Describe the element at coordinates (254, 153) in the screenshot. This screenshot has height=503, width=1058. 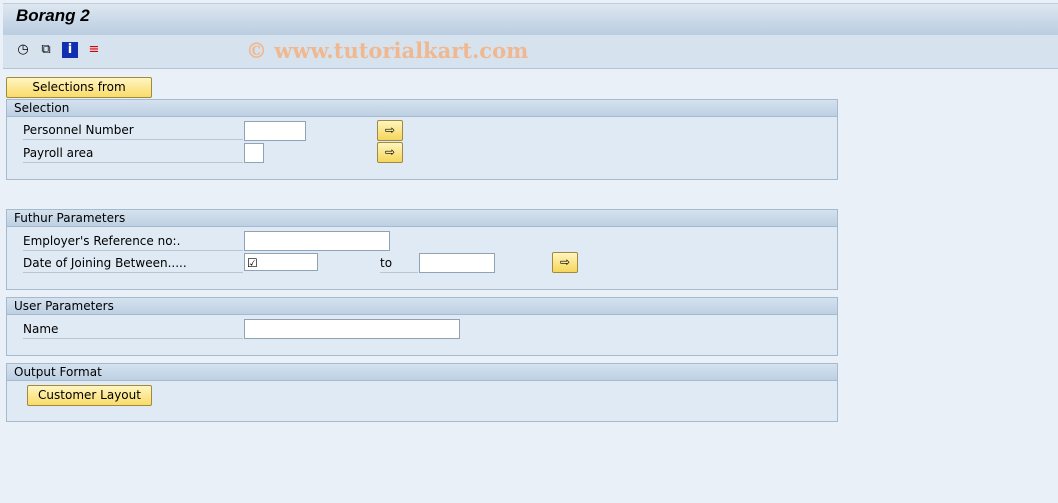
I see `payroll-area-input` at that location.